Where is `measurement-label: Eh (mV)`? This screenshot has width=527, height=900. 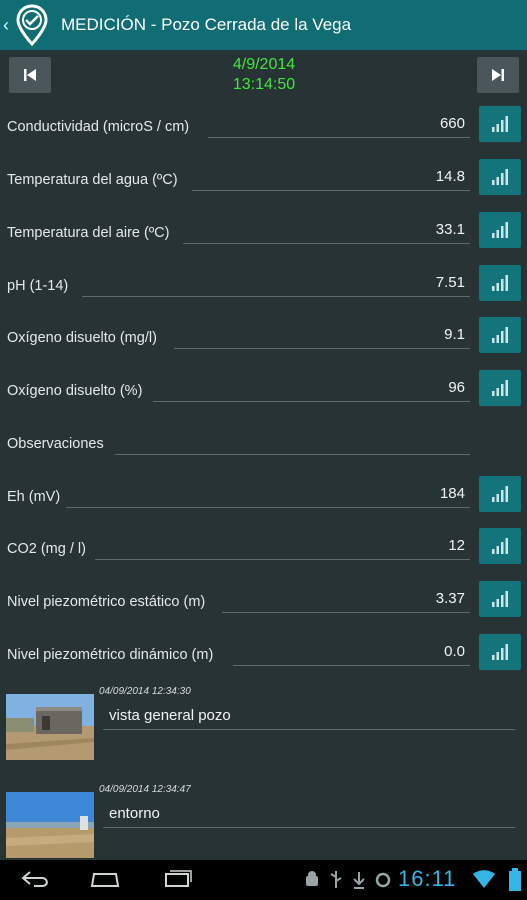 measurement-label: Eh (mV) is located at coordinates (34, 497).